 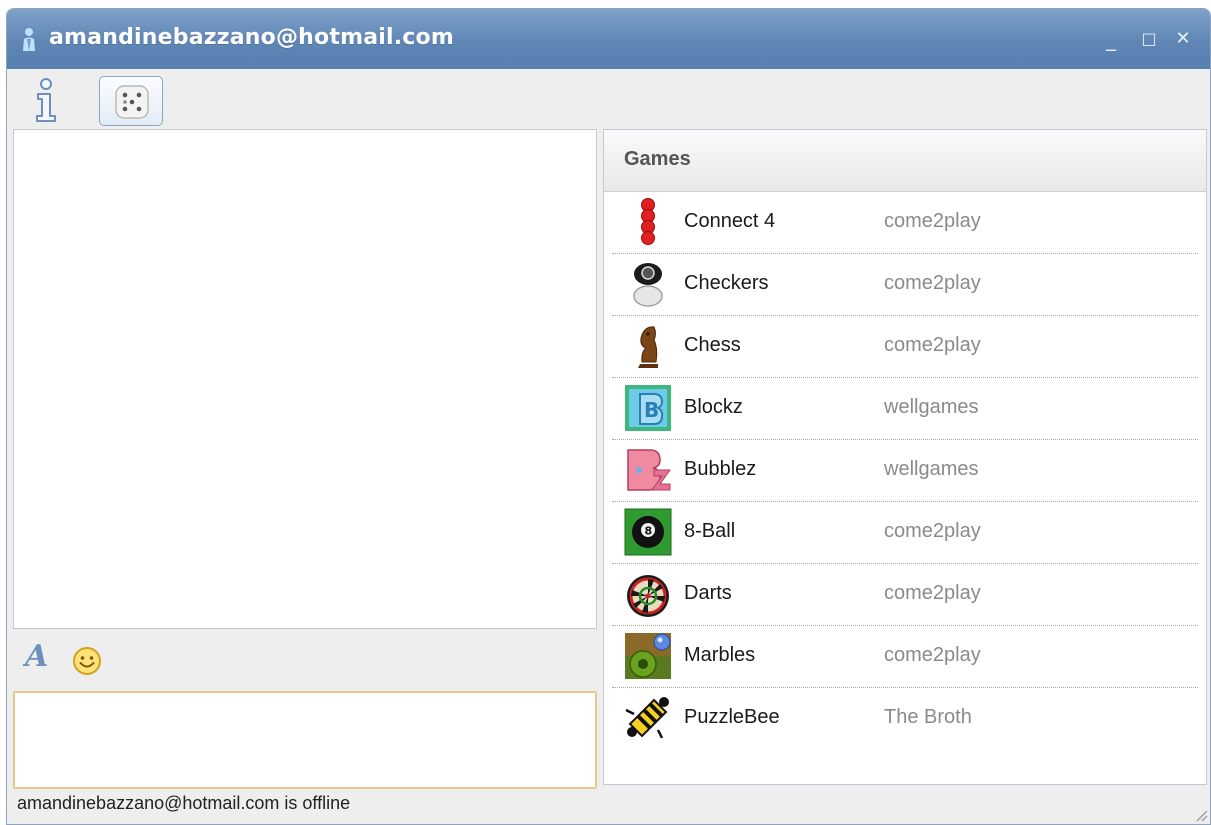 I want to click on window-title: amandinebazzano@hotmail.com, so click(x=251, y=37).